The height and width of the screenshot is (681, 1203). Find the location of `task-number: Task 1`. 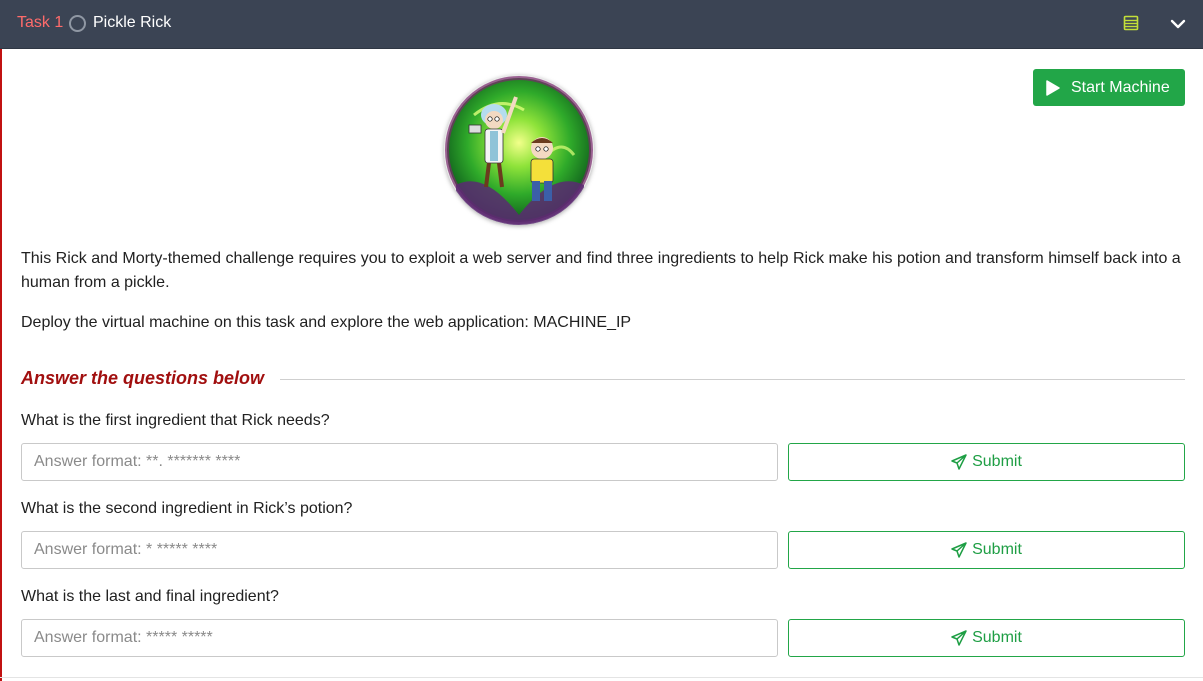

task-number: Task 1 is located at coordinates (40, 22).